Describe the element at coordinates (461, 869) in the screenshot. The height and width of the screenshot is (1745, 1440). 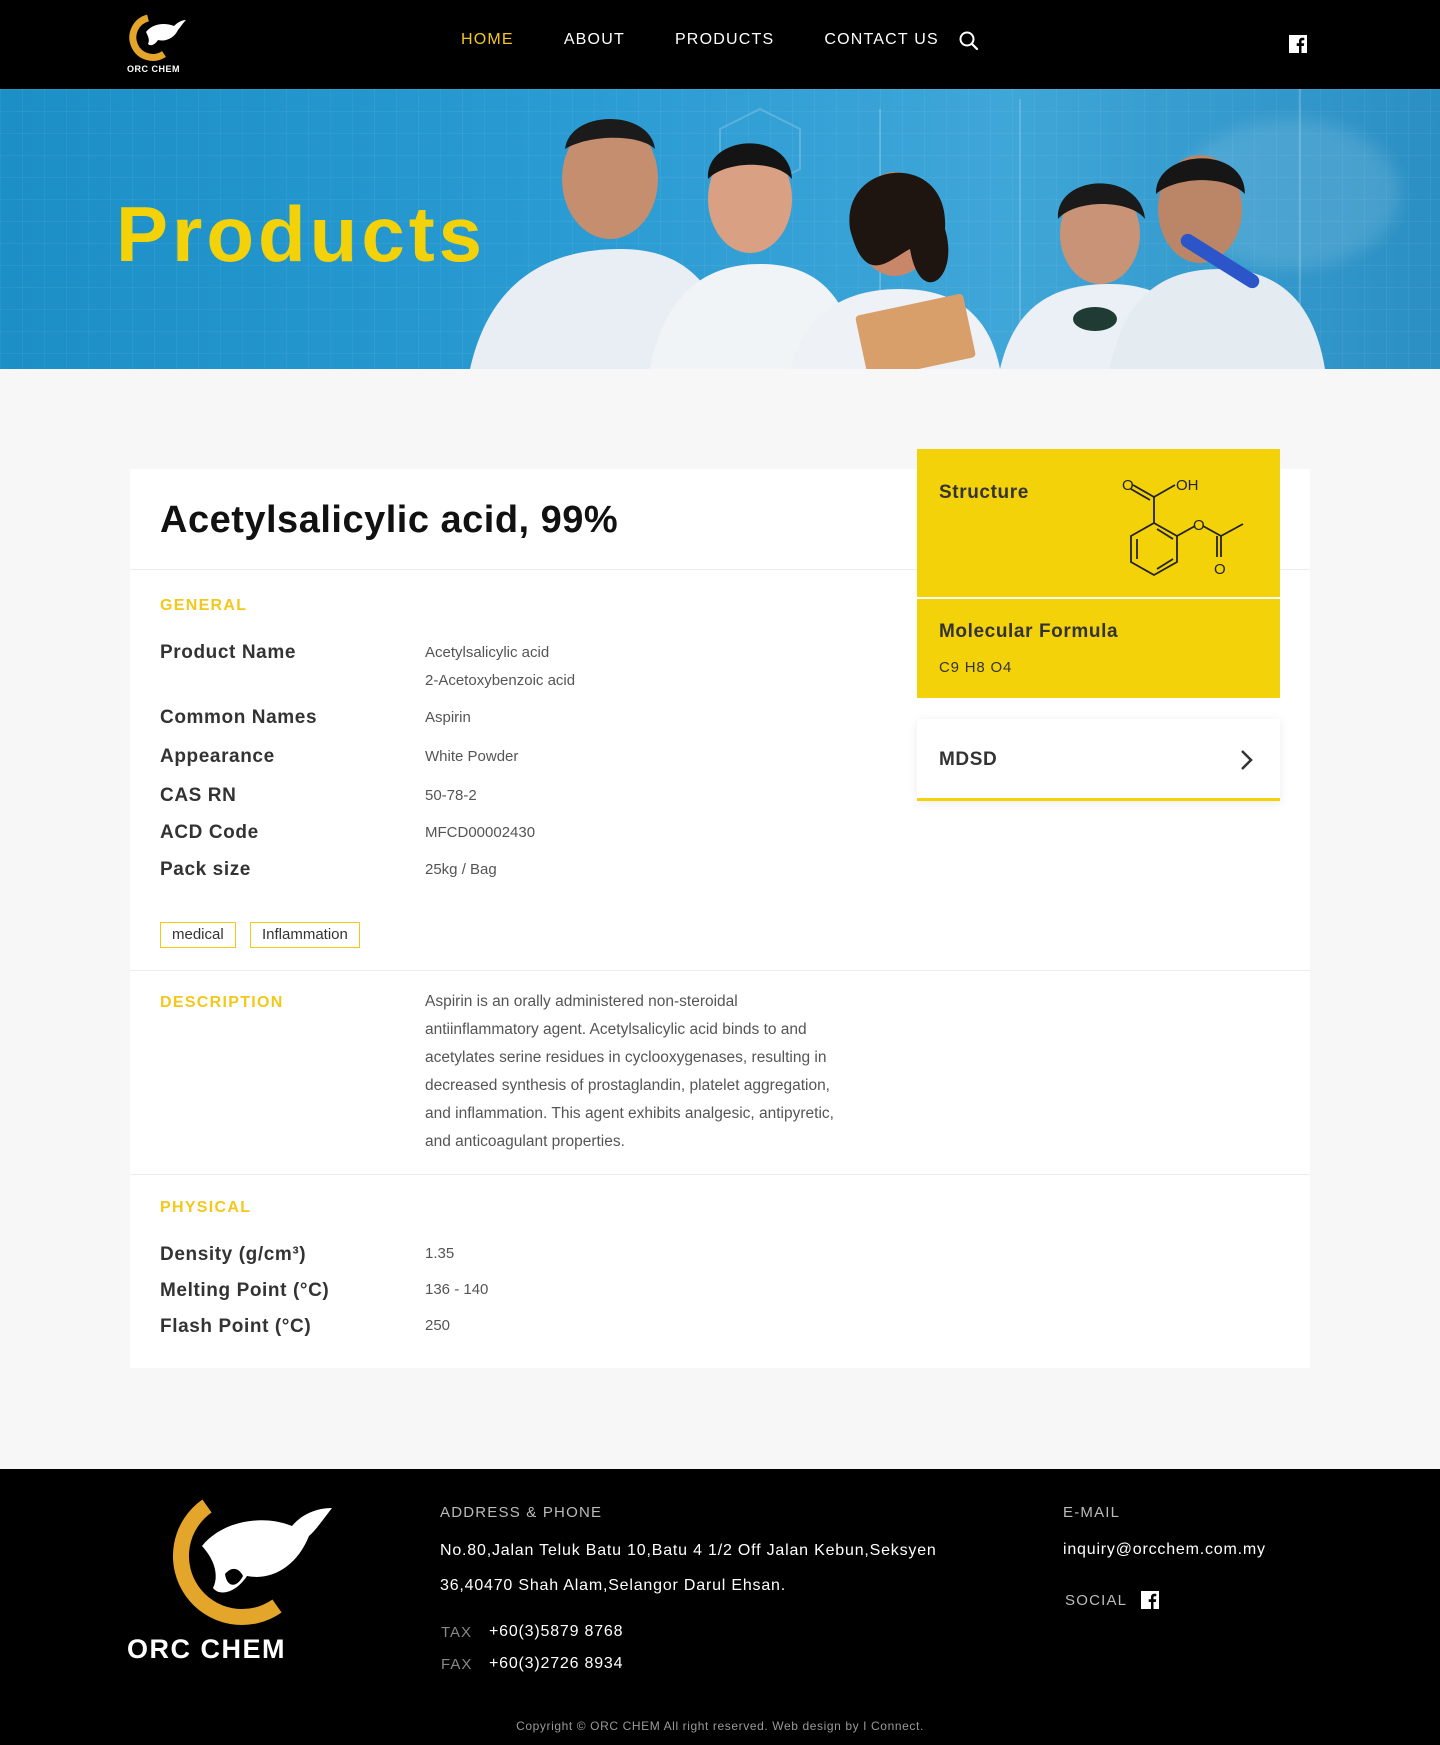
I see `value-pack-size: 25kg / Bag` at that location.